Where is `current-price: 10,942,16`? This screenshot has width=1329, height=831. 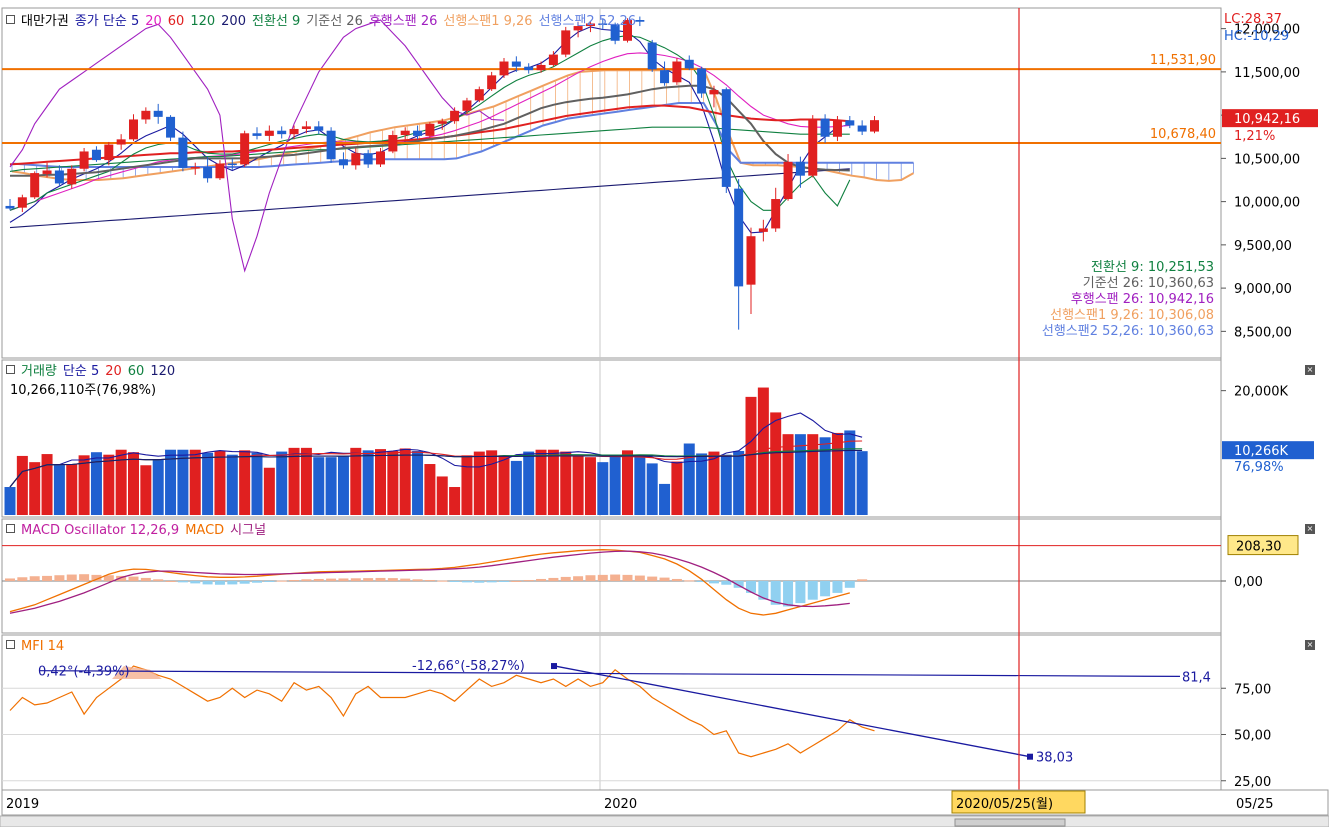 current-price: 10,942,16 is located at coordinates (1267, 119).